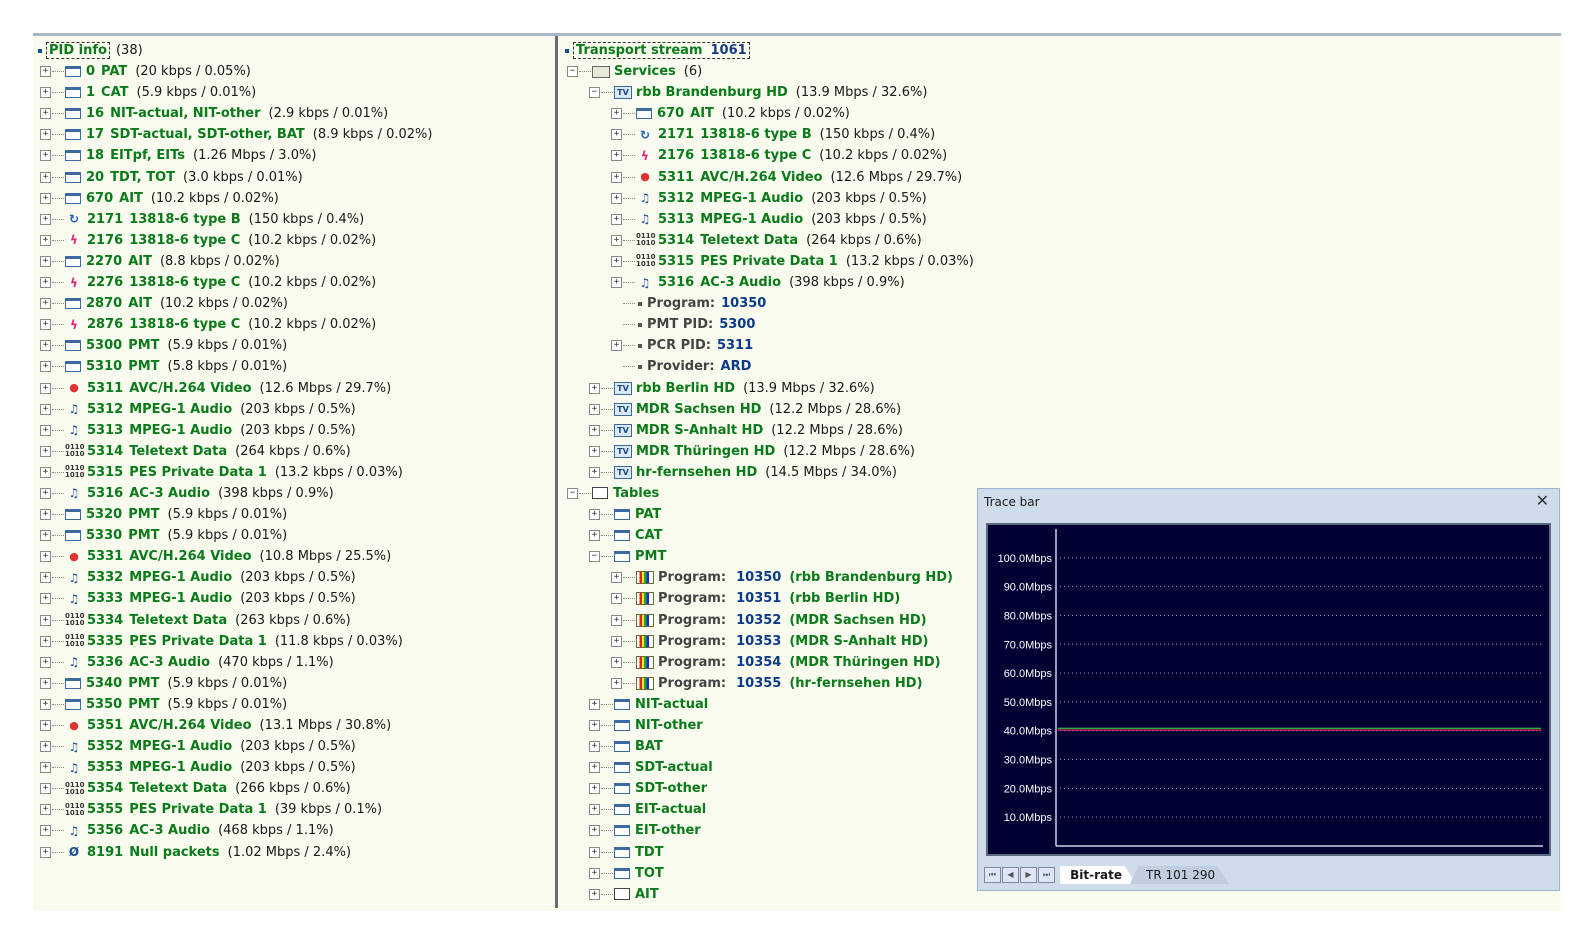 The height and width of the screenshot is (939, 1594). Describe the element at coordinates (293, 240) in the screenshot. I see `pid-row: + ϟ 2176 13818-6 type C (10.2 kbps / 0.02%)` at that location.